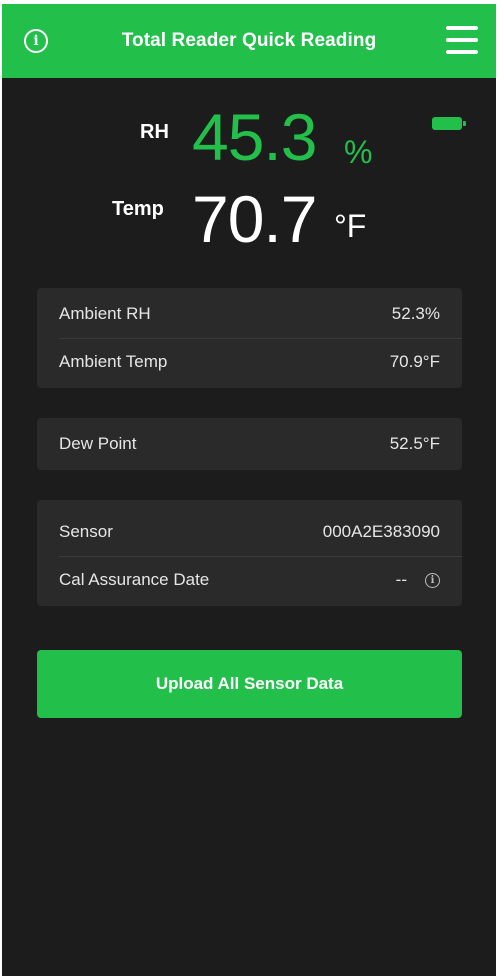 The height and width of the screenshot is (978, 498). I want to click on ambient-rh-value: 52.3%, so click(415, 313).